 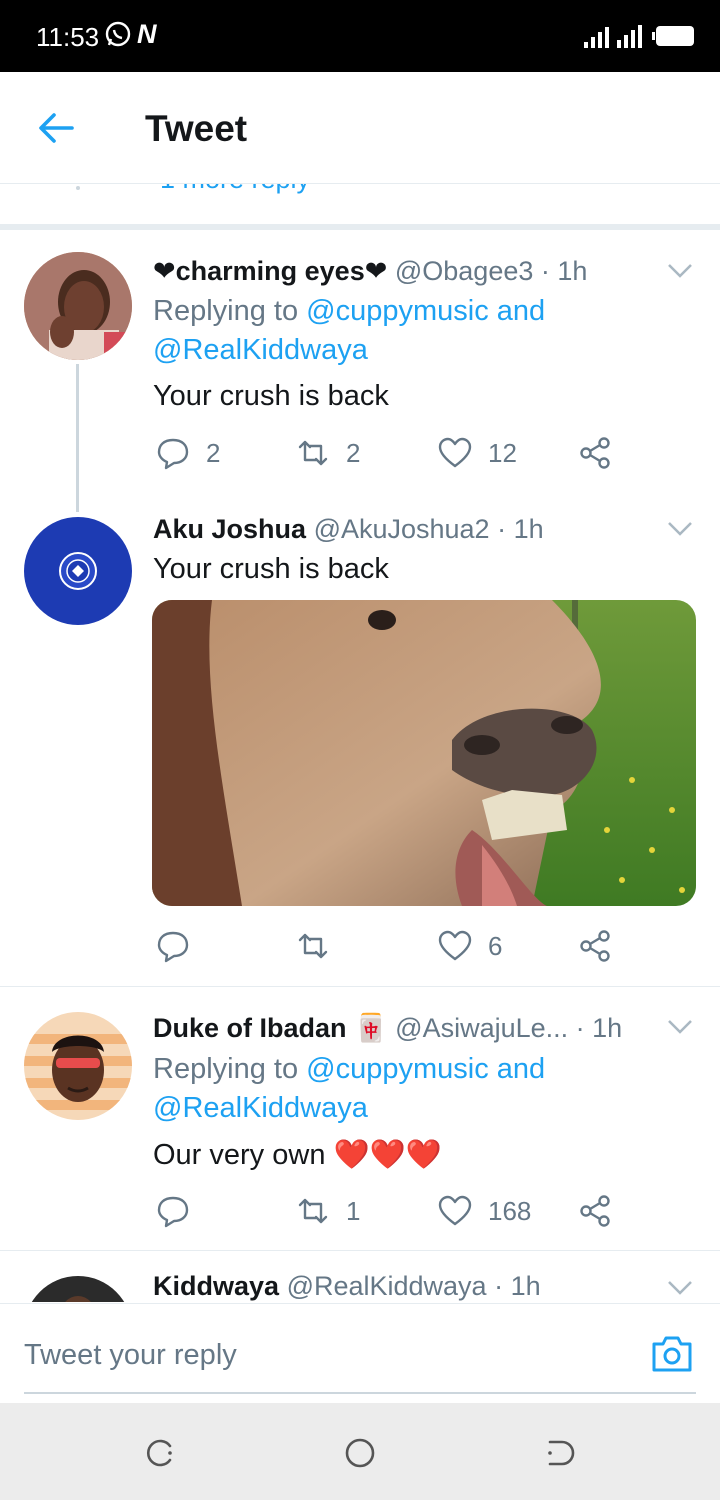 I want to click on like-count: 6, so click(x=495, y=945).